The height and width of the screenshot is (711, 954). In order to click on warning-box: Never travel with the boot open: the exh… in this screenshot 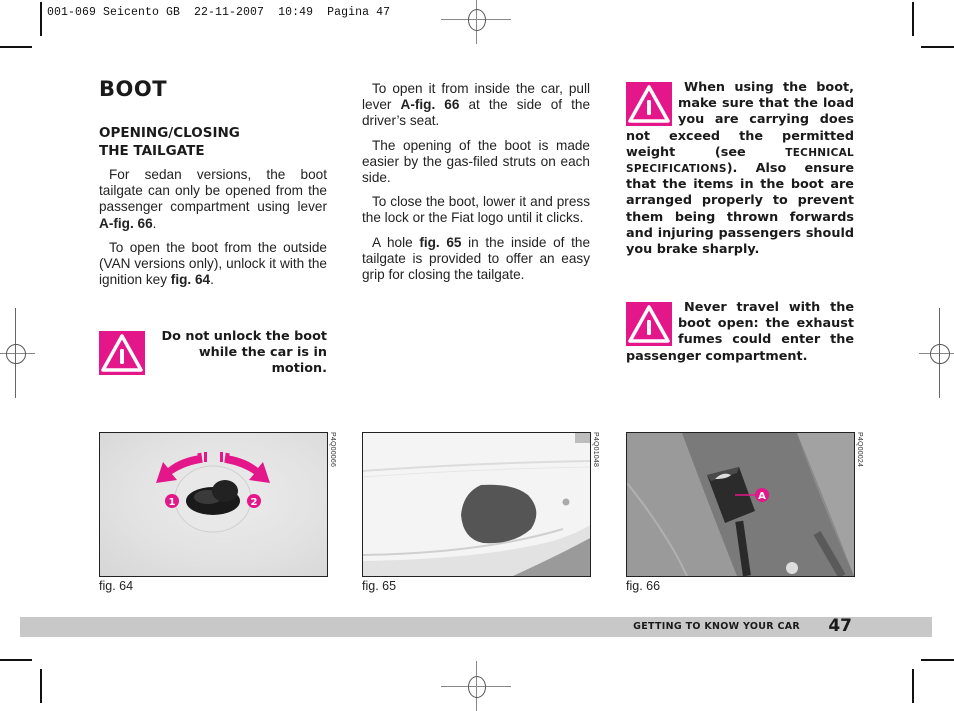, I will do `click(740, 332)`.